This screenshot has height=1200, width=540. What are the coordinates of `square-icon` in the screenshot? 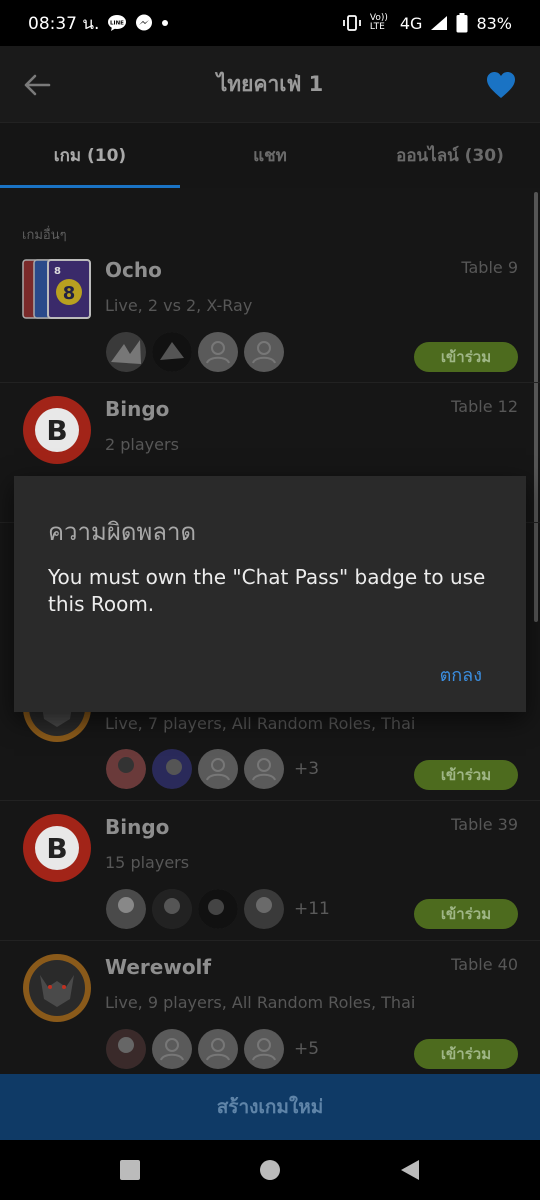 It's located at (130, 1170).